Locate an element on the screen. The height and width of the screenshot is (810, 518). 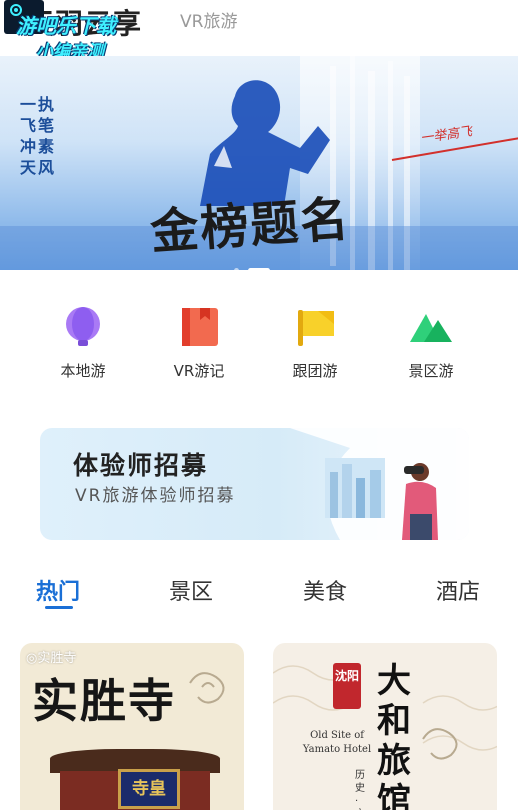
recruit-title: 体验师招募 is located at coordinates (141, 465).